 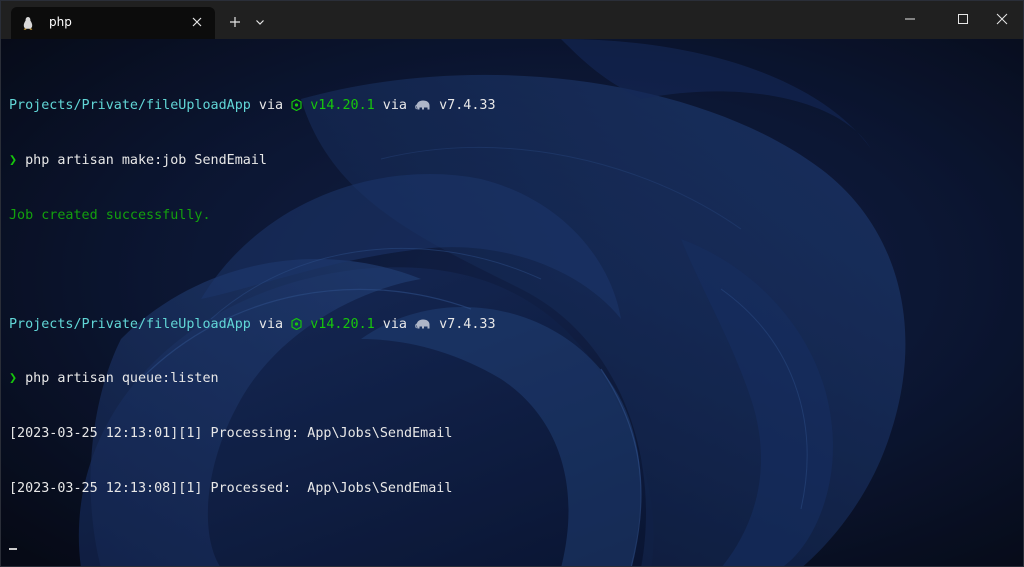 What do you see at coordinates (113, 23) in the screenshot?
I see `tab-php: php` at bounding box center [113, 23].